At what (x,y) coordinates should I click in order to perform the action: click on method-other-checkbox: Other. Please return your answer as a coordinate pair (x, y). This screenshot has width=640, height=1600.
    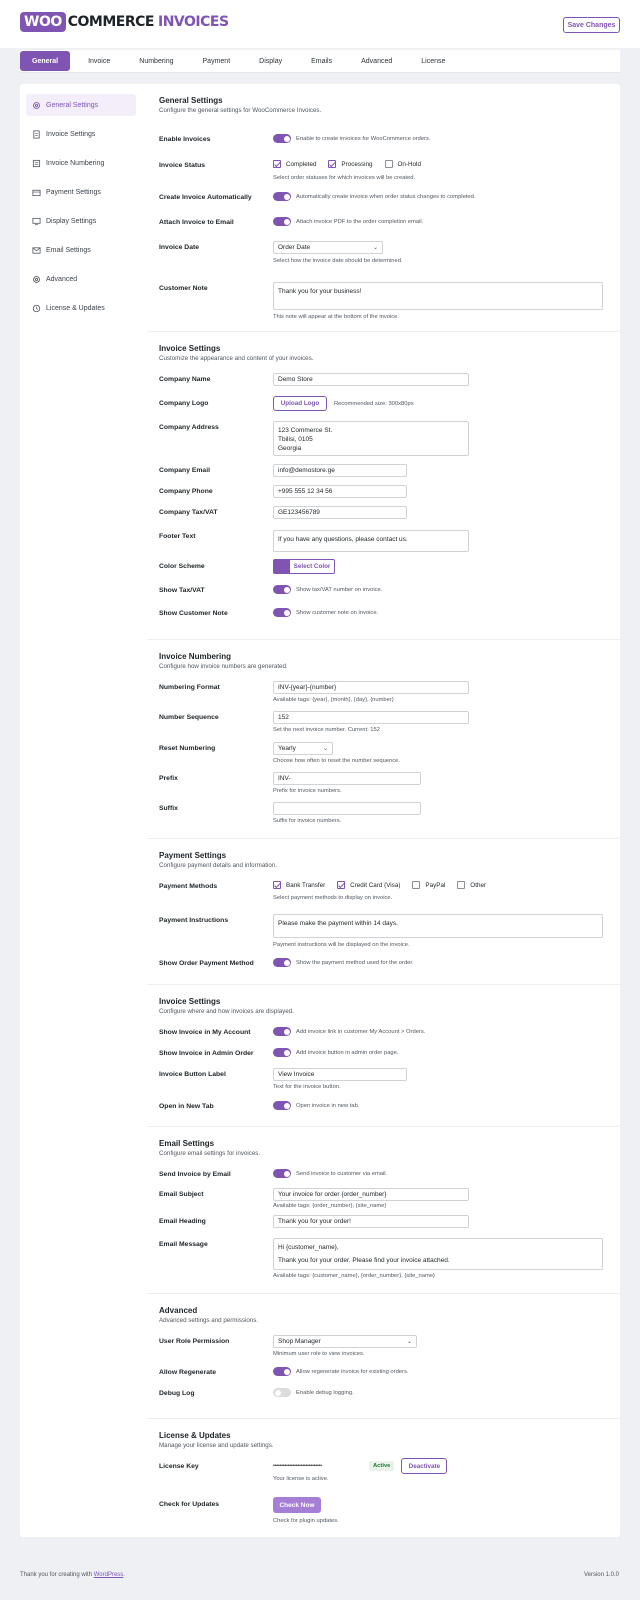
    Looking at the image, I should click on (471, 885).